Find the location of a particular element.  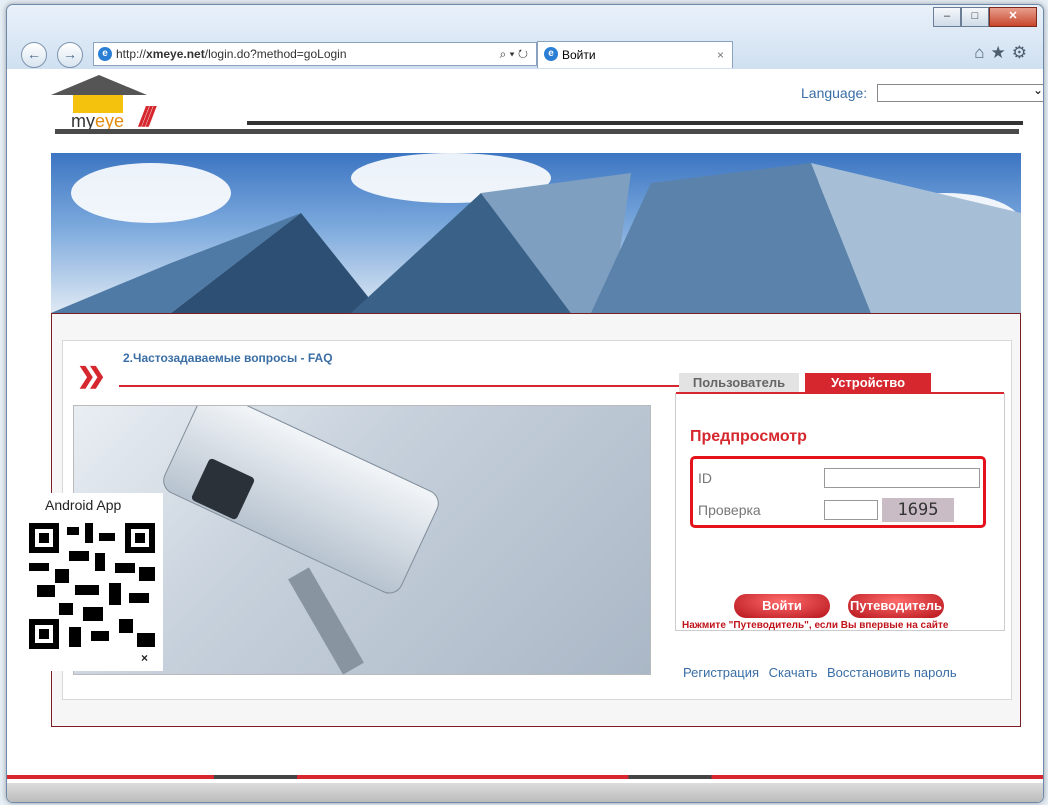

url-domain: xmeye.net is located at coordinates (175, 54).